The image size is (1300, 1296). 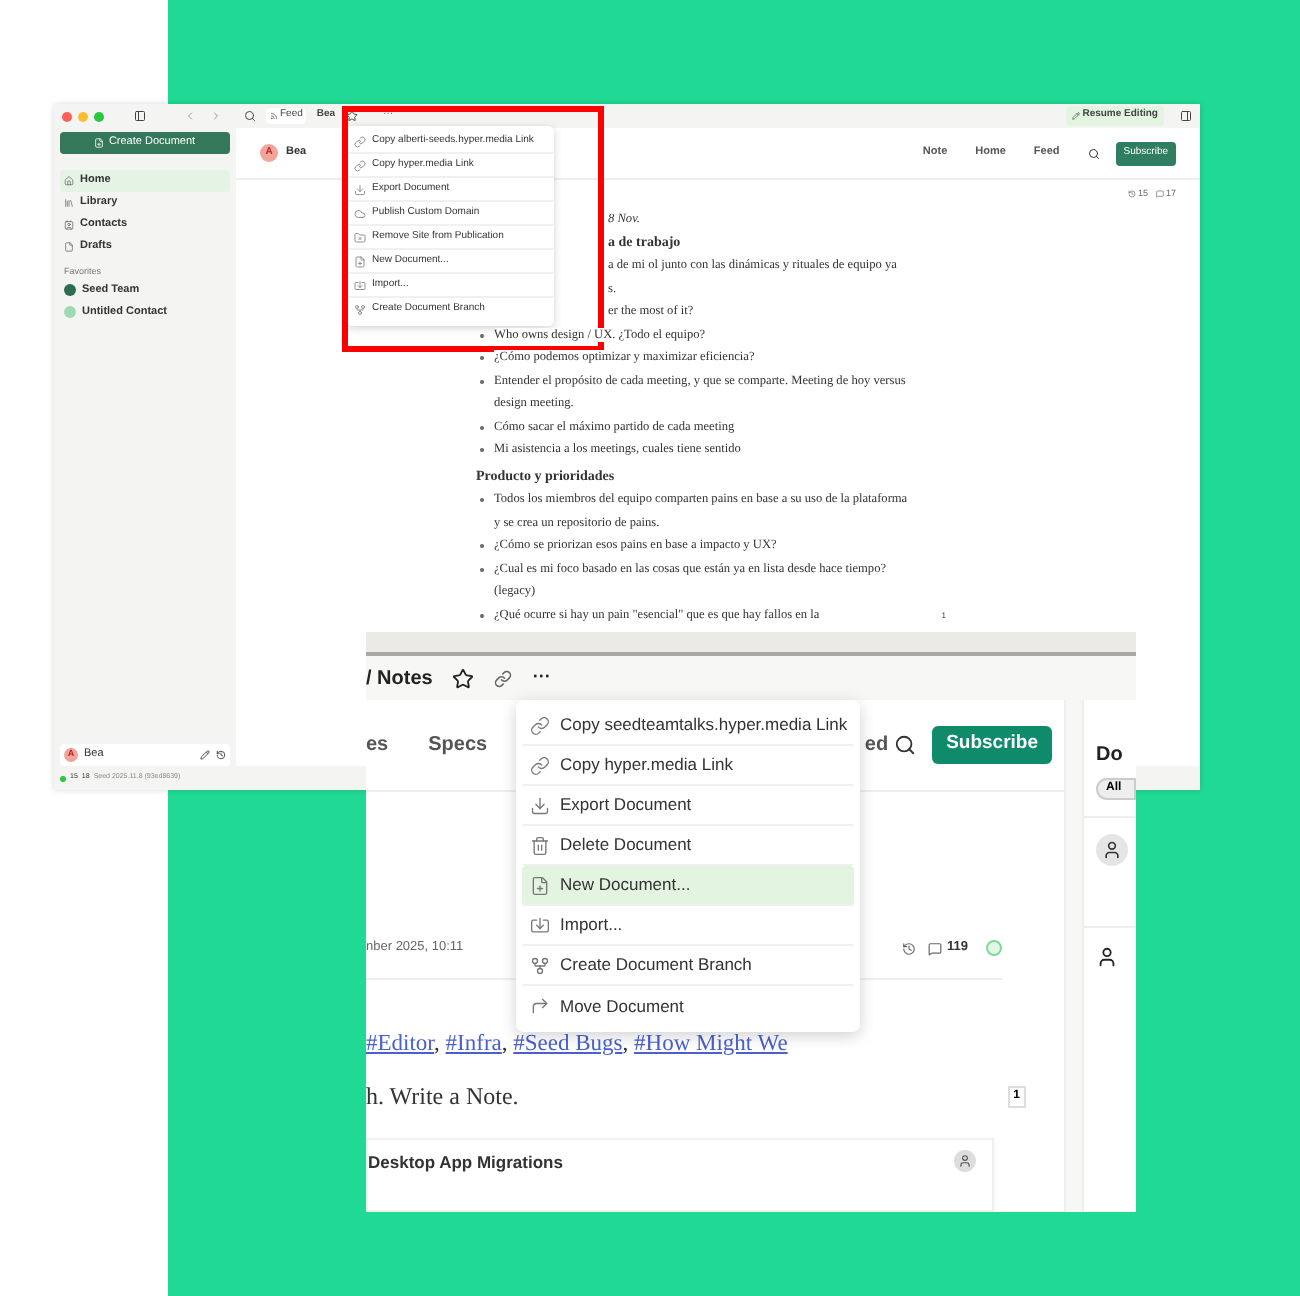 What do you see at coordinates (377, 745) in the screenshot?
I see `nav-link: es` at bounding box center [377, 745].